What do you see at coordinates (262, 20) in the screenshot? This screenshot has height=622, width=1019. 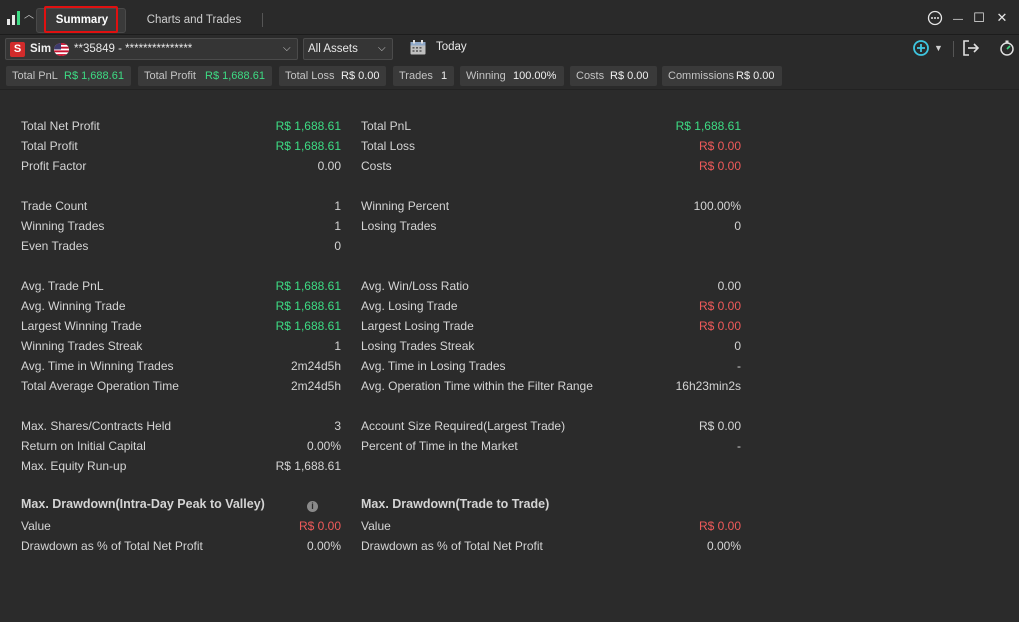 I see `tab-divider` at bounding box center [262, 20].